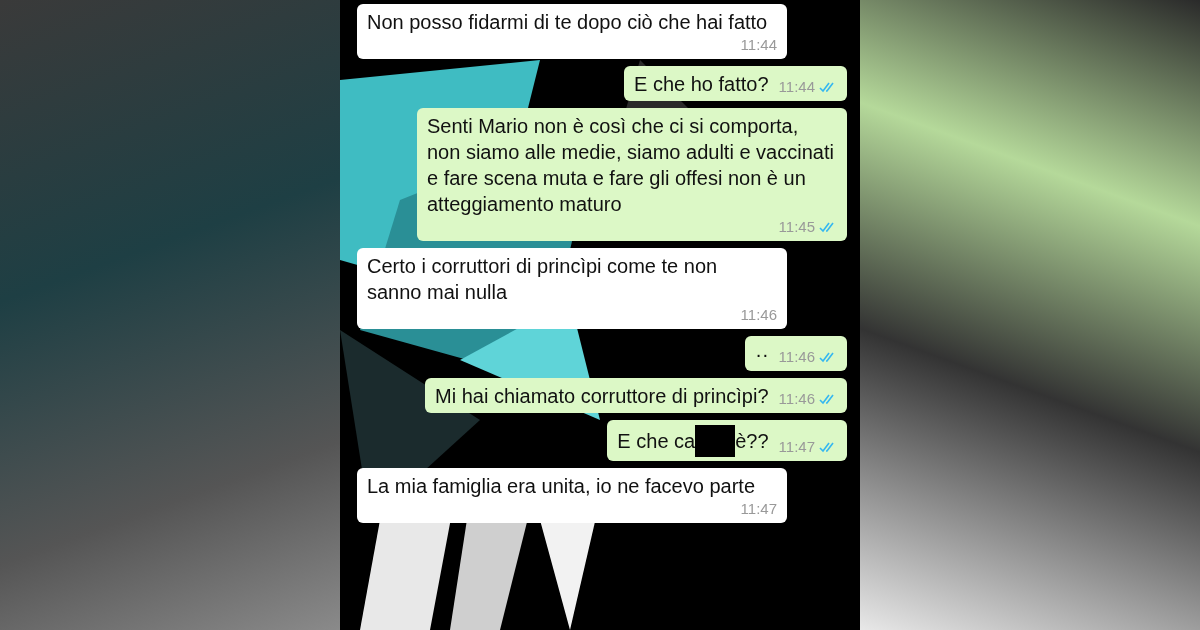 The image size is (1200, 630). Describe the element at coordinates (762, 354) in the screenshot. I see `message-text: ··` at that location.